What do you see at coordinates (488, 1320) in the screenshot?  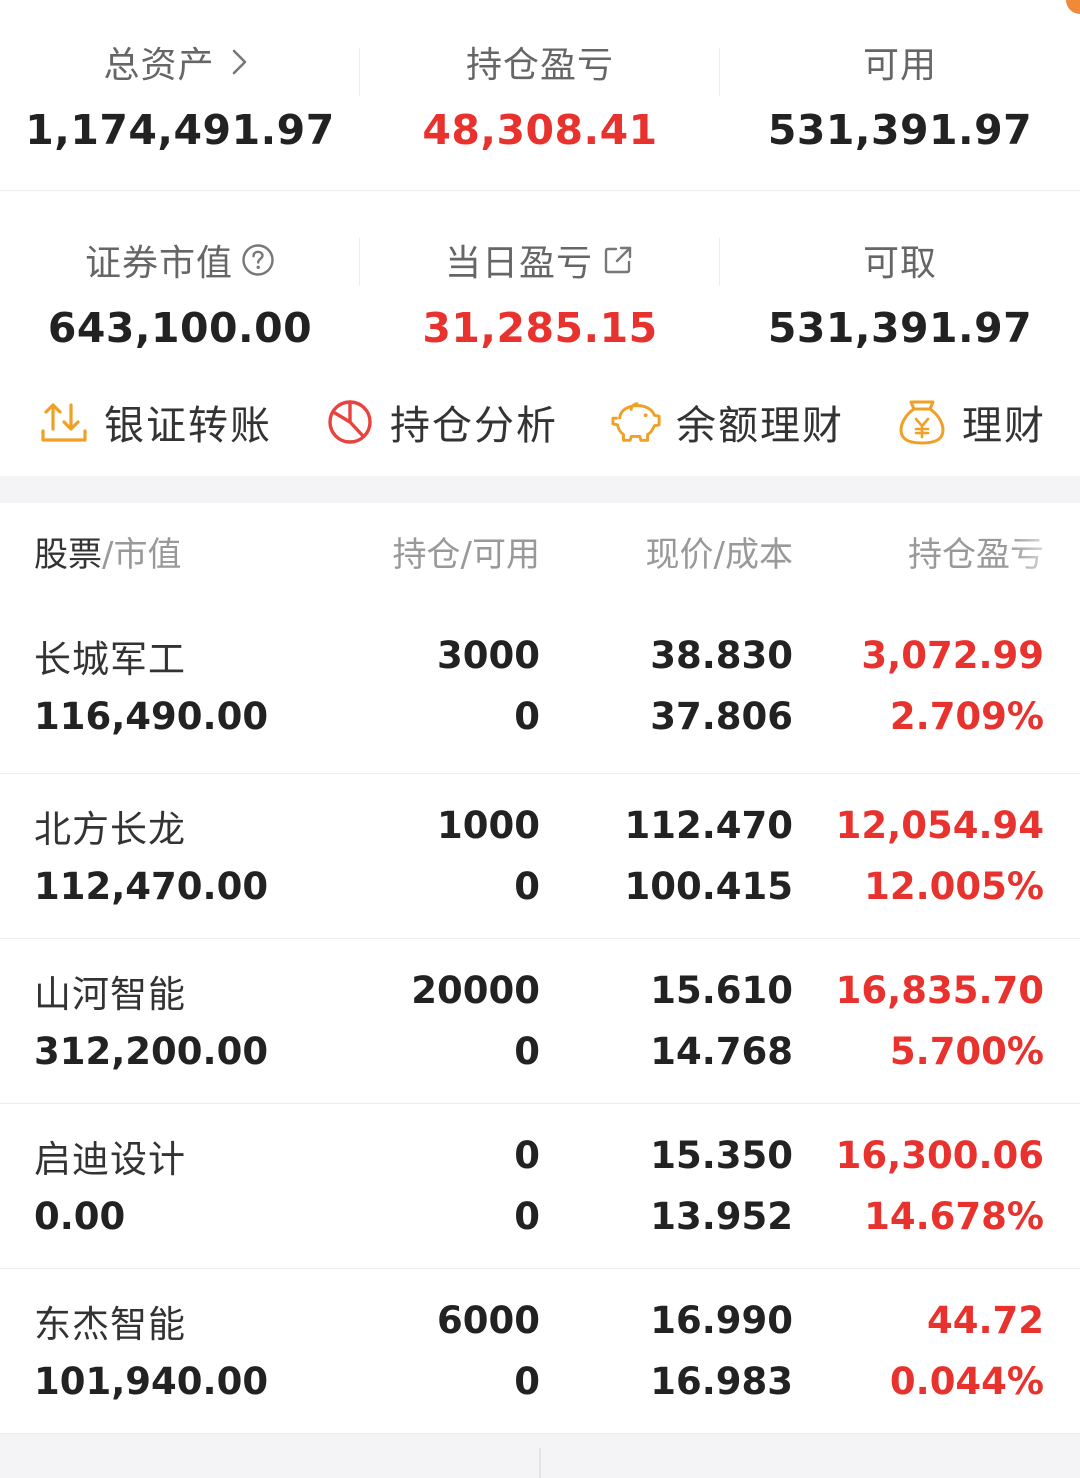 I see `position-qty: 6000` at bounding box center [488, 1320].